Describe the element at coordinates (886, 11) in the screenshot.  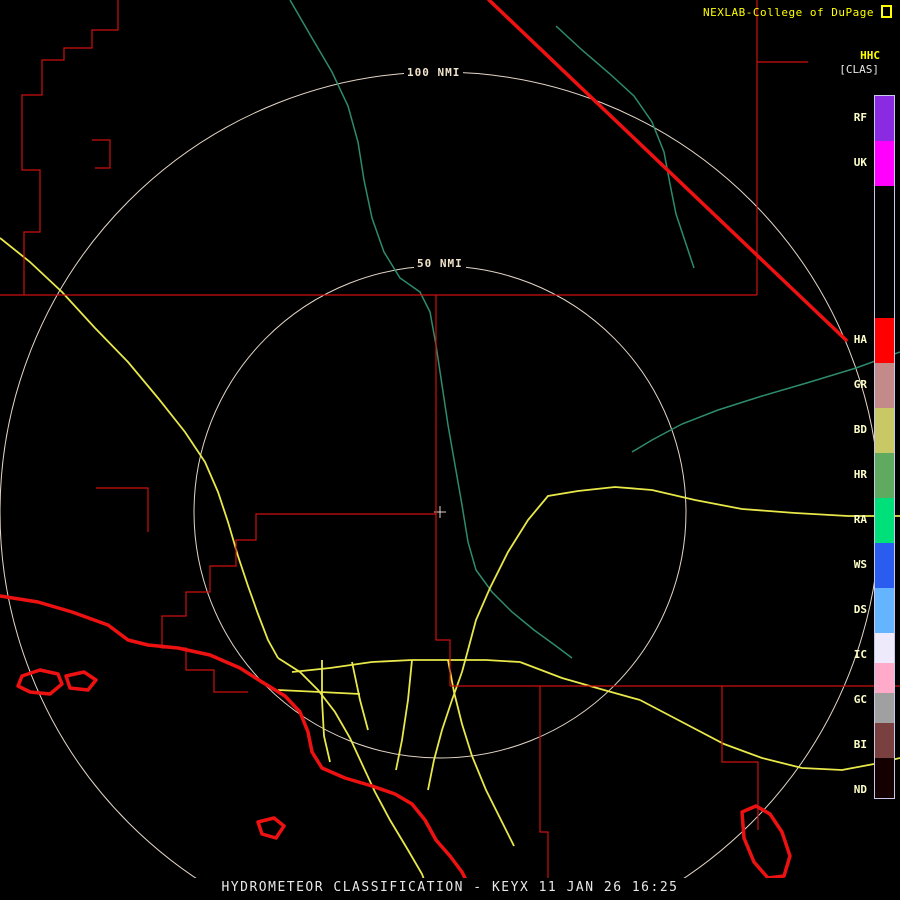
I see `cod-logo-icon` at that location.